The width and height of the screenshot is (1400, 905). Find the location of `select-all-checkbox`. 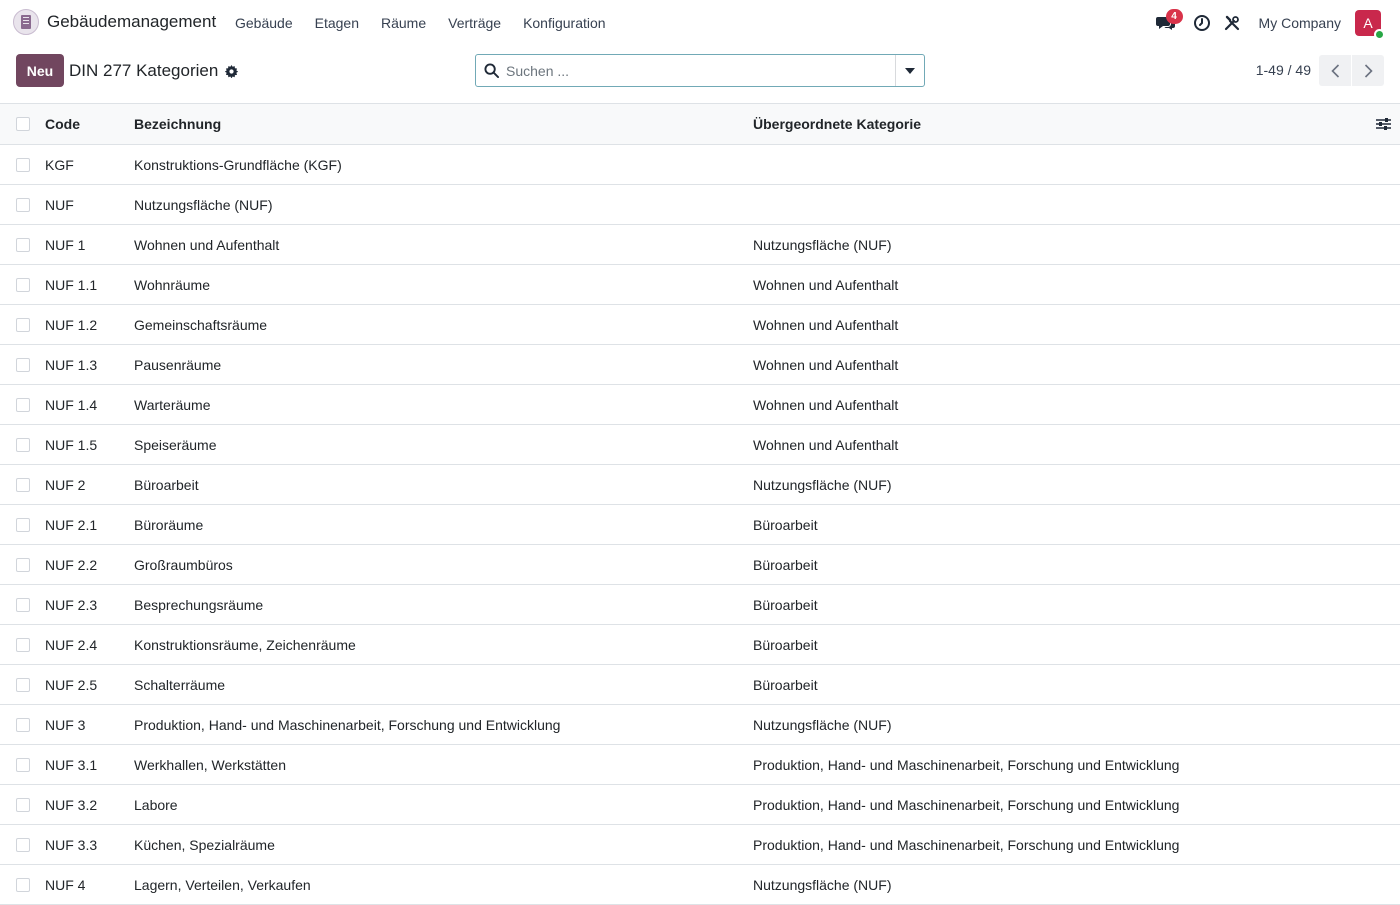

select-all-checkbox is located at coordinates (23, 124).